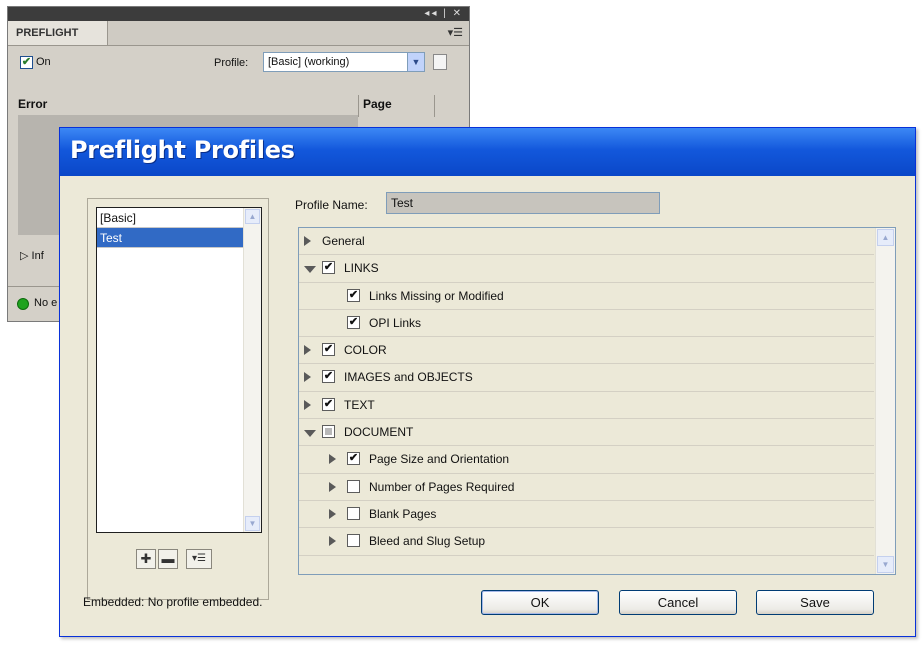  I want to click on panel-topbar: ◂◂ | ✕, so click(238, 14).